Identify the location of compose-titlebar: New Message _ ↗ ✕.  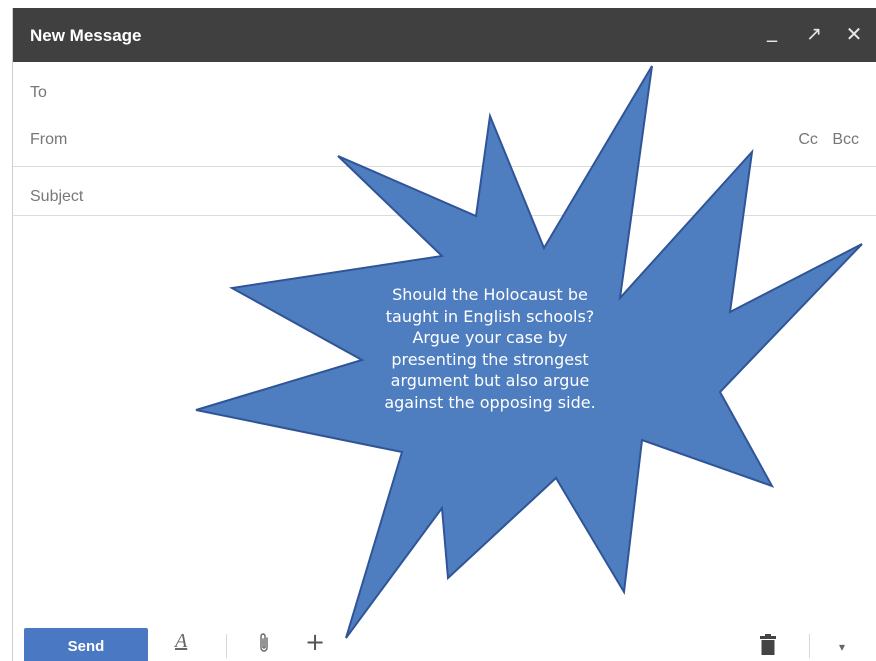
(444, 35).